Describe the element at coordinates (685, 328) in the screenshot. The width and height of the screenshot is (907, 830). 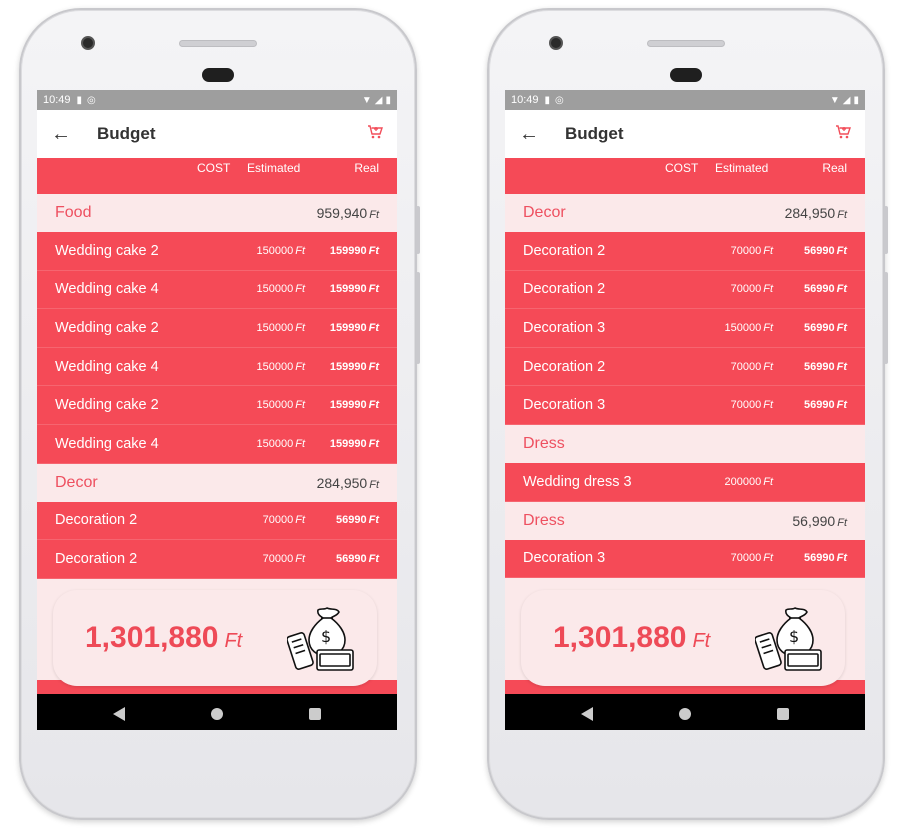
I see `list-item: Decoration 3 150000 Ft 56990 Ft` at that location.